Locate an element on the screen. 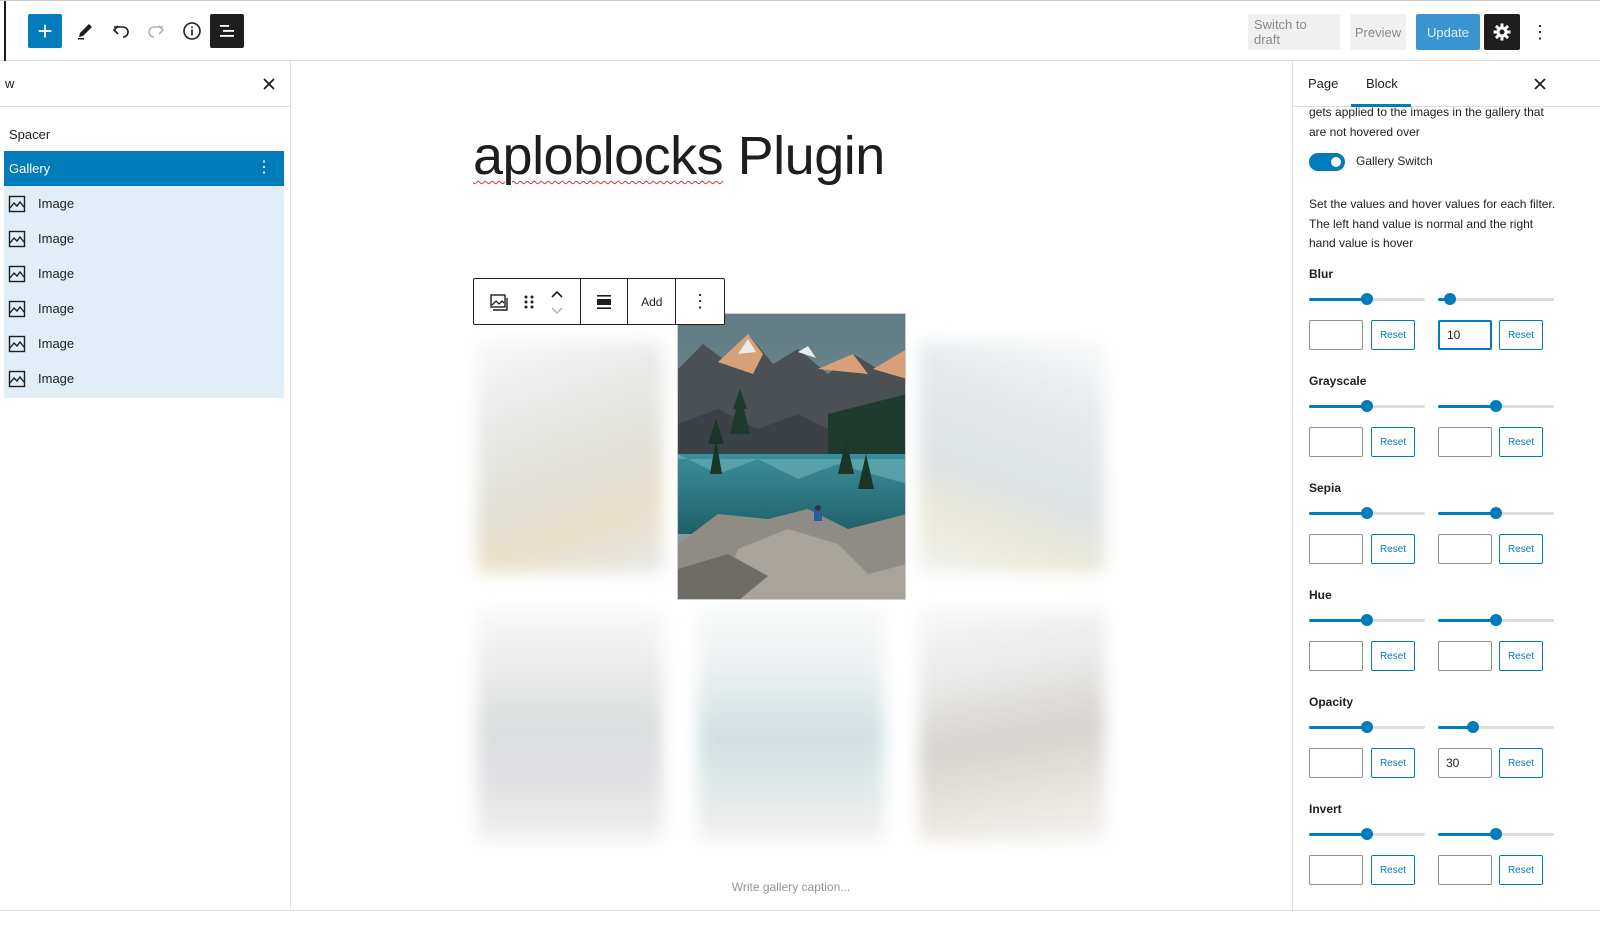 The height and width of the screenshot is (930, 1600). block-toolbar-group is located at coordinates (605, 301).